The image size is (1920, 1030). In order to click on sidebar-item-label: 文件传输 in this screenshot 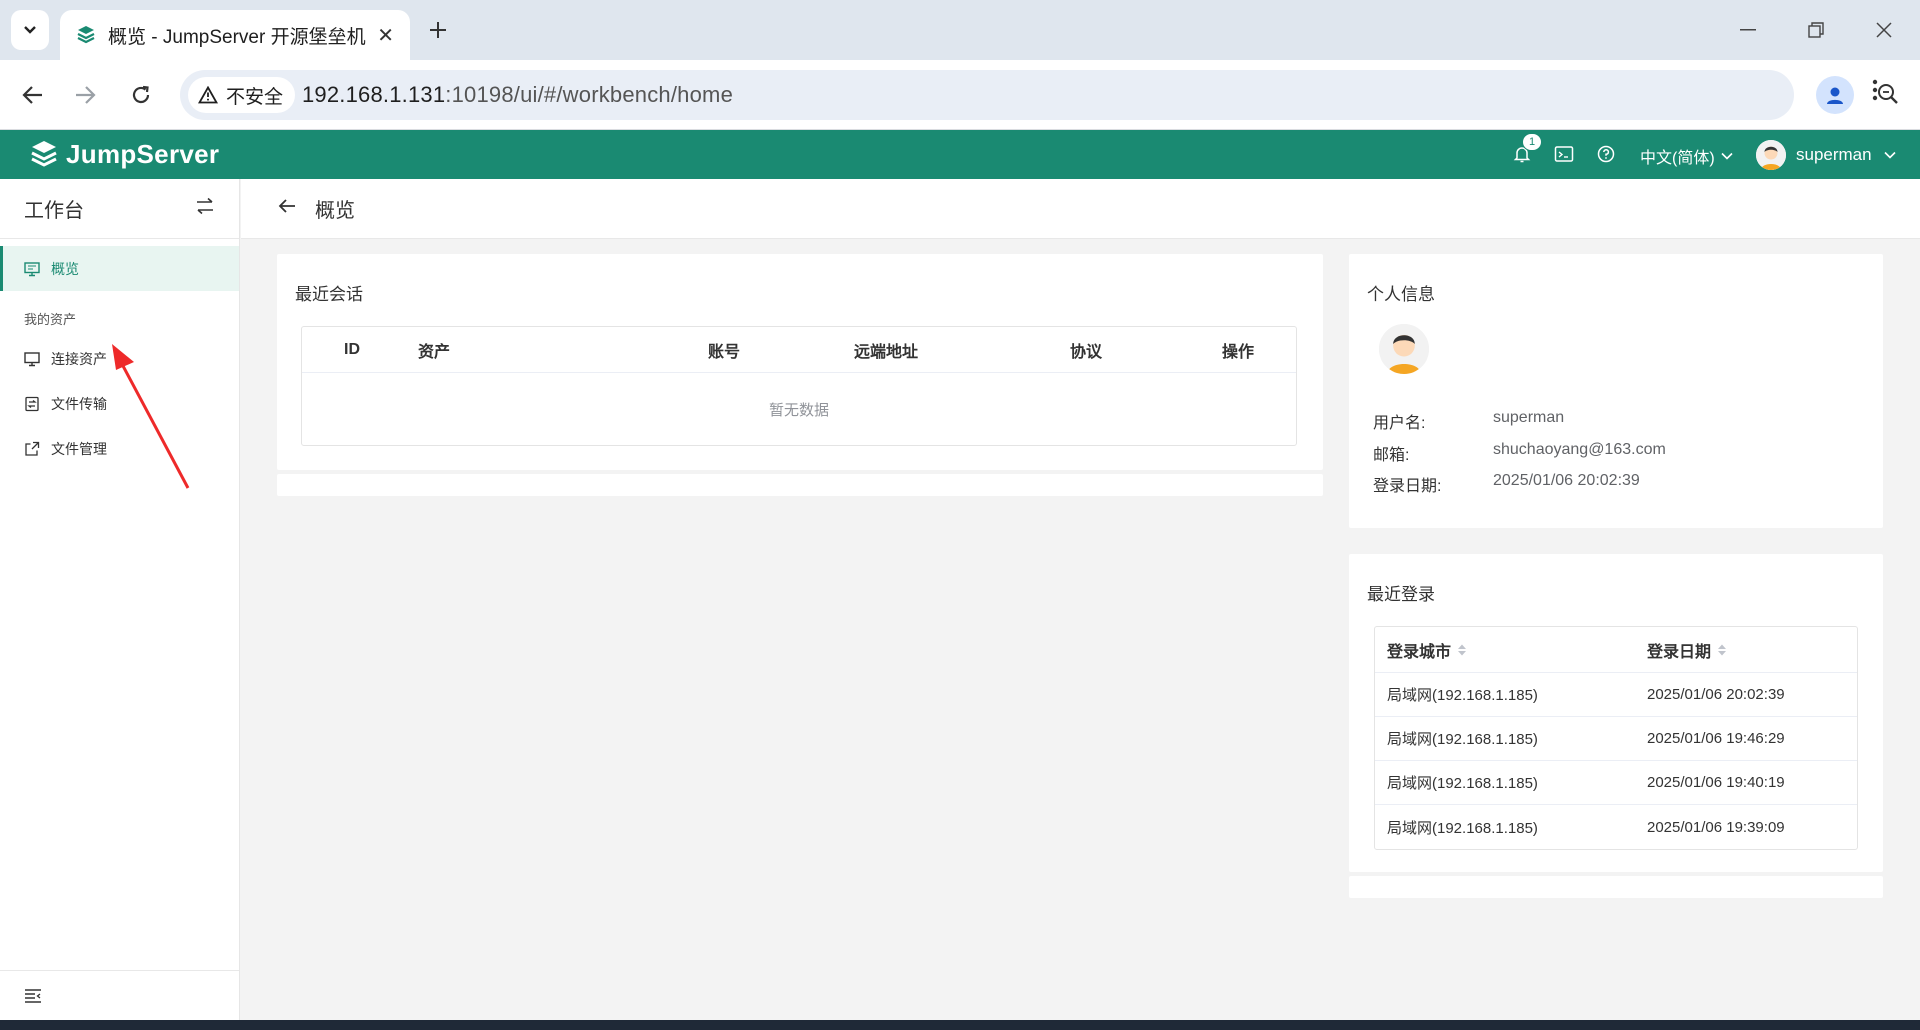, I will do `click(79, 403)`.